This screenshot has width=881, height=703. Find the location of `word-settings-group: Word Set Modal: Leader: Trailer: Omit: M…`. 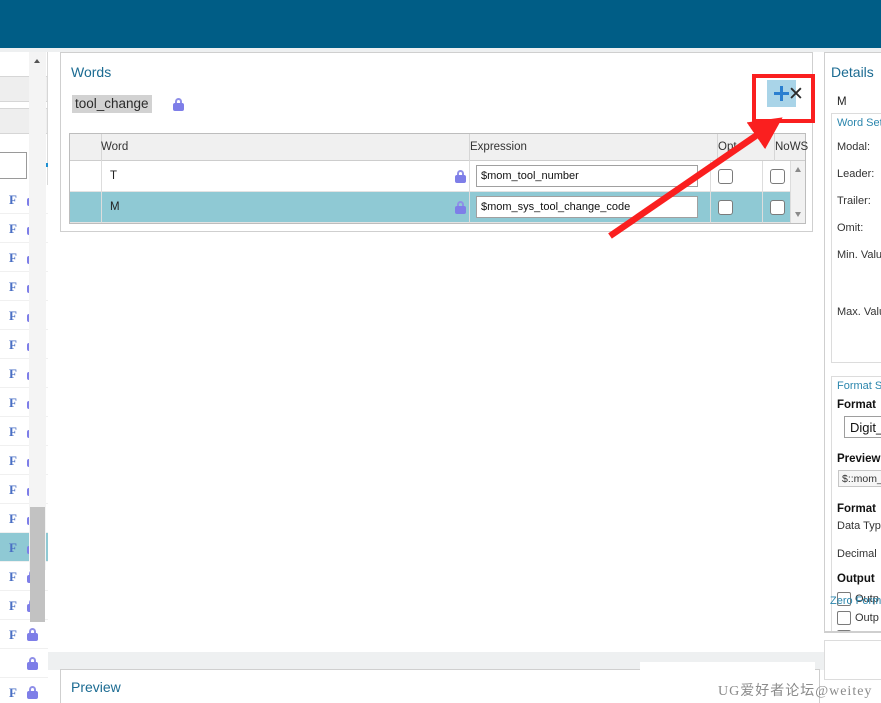

word-settings-group: Word Set Modal: Leader: Trailer: Omit: M… is located at coordinates (856, 238).